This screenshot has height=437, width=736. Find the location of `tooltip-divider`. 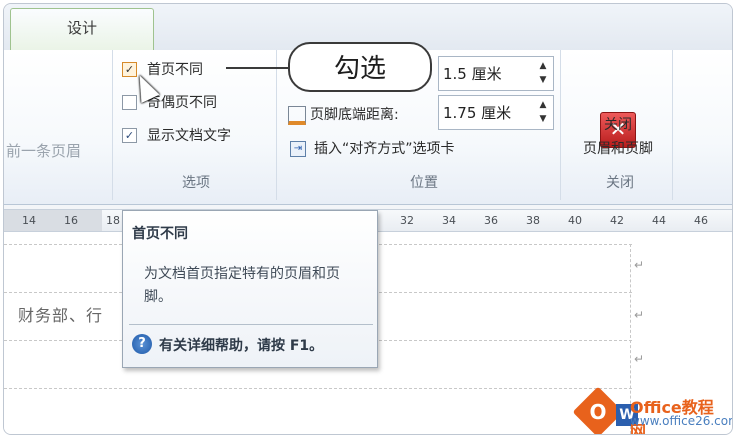

tooltip-divider is located at coordinates (251, 324).